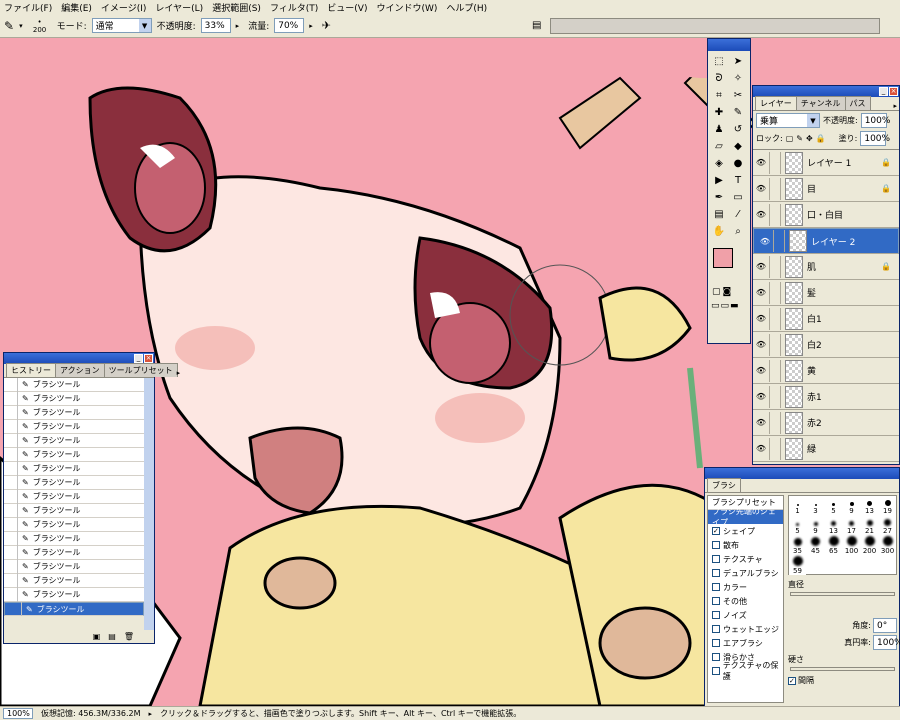 This screenshot has height=720, width=900. What do you see at coordinates (815, 505) in the screenshot?
I see `brush-tip: 3` at bounding box center [815, 505].